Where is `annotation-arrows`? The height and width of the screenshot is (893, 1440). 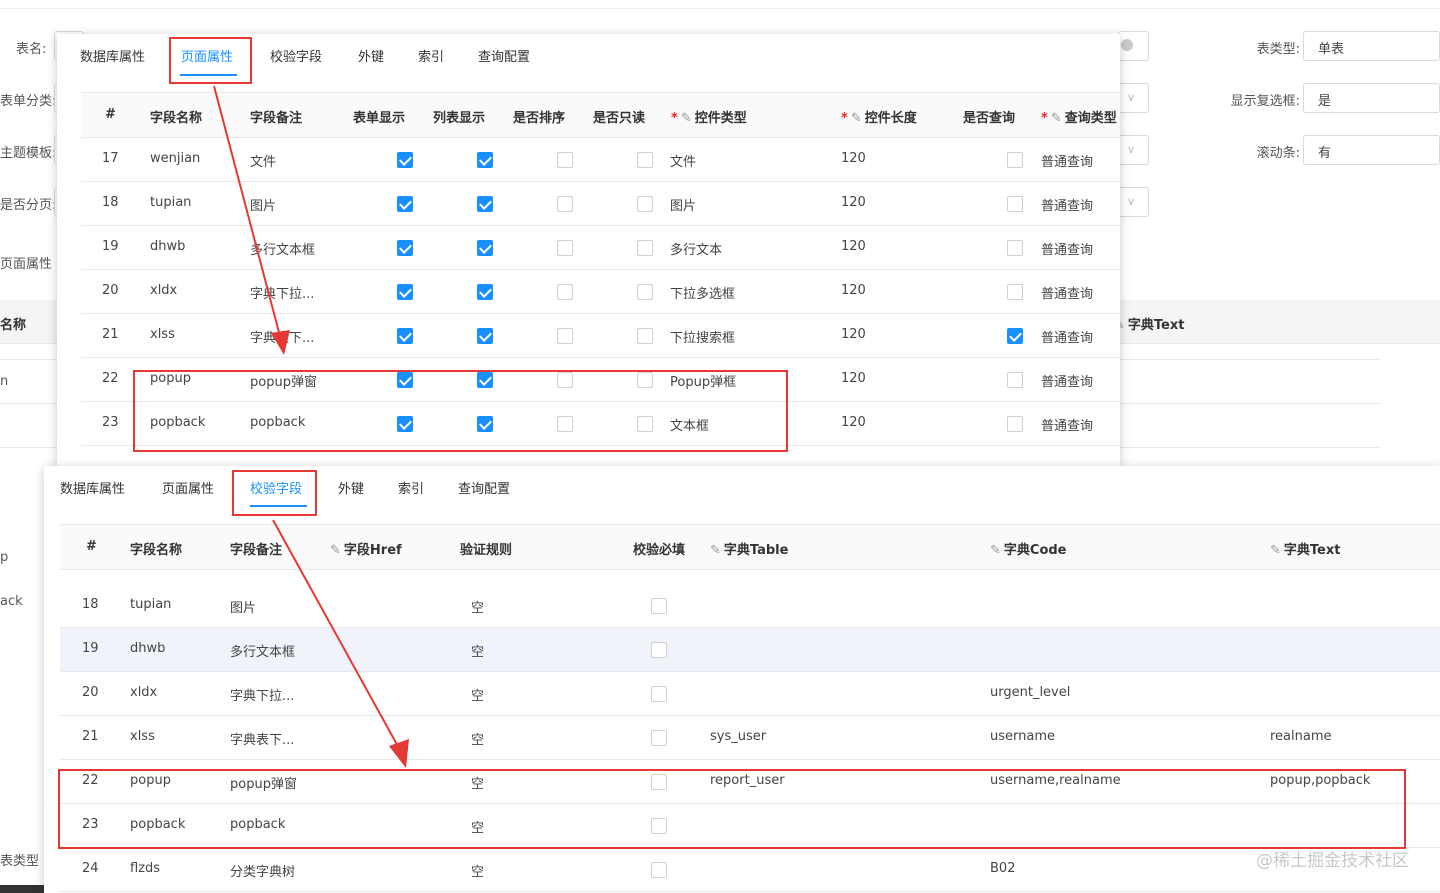
annotation-arrows is located at coordinates (311, 426).